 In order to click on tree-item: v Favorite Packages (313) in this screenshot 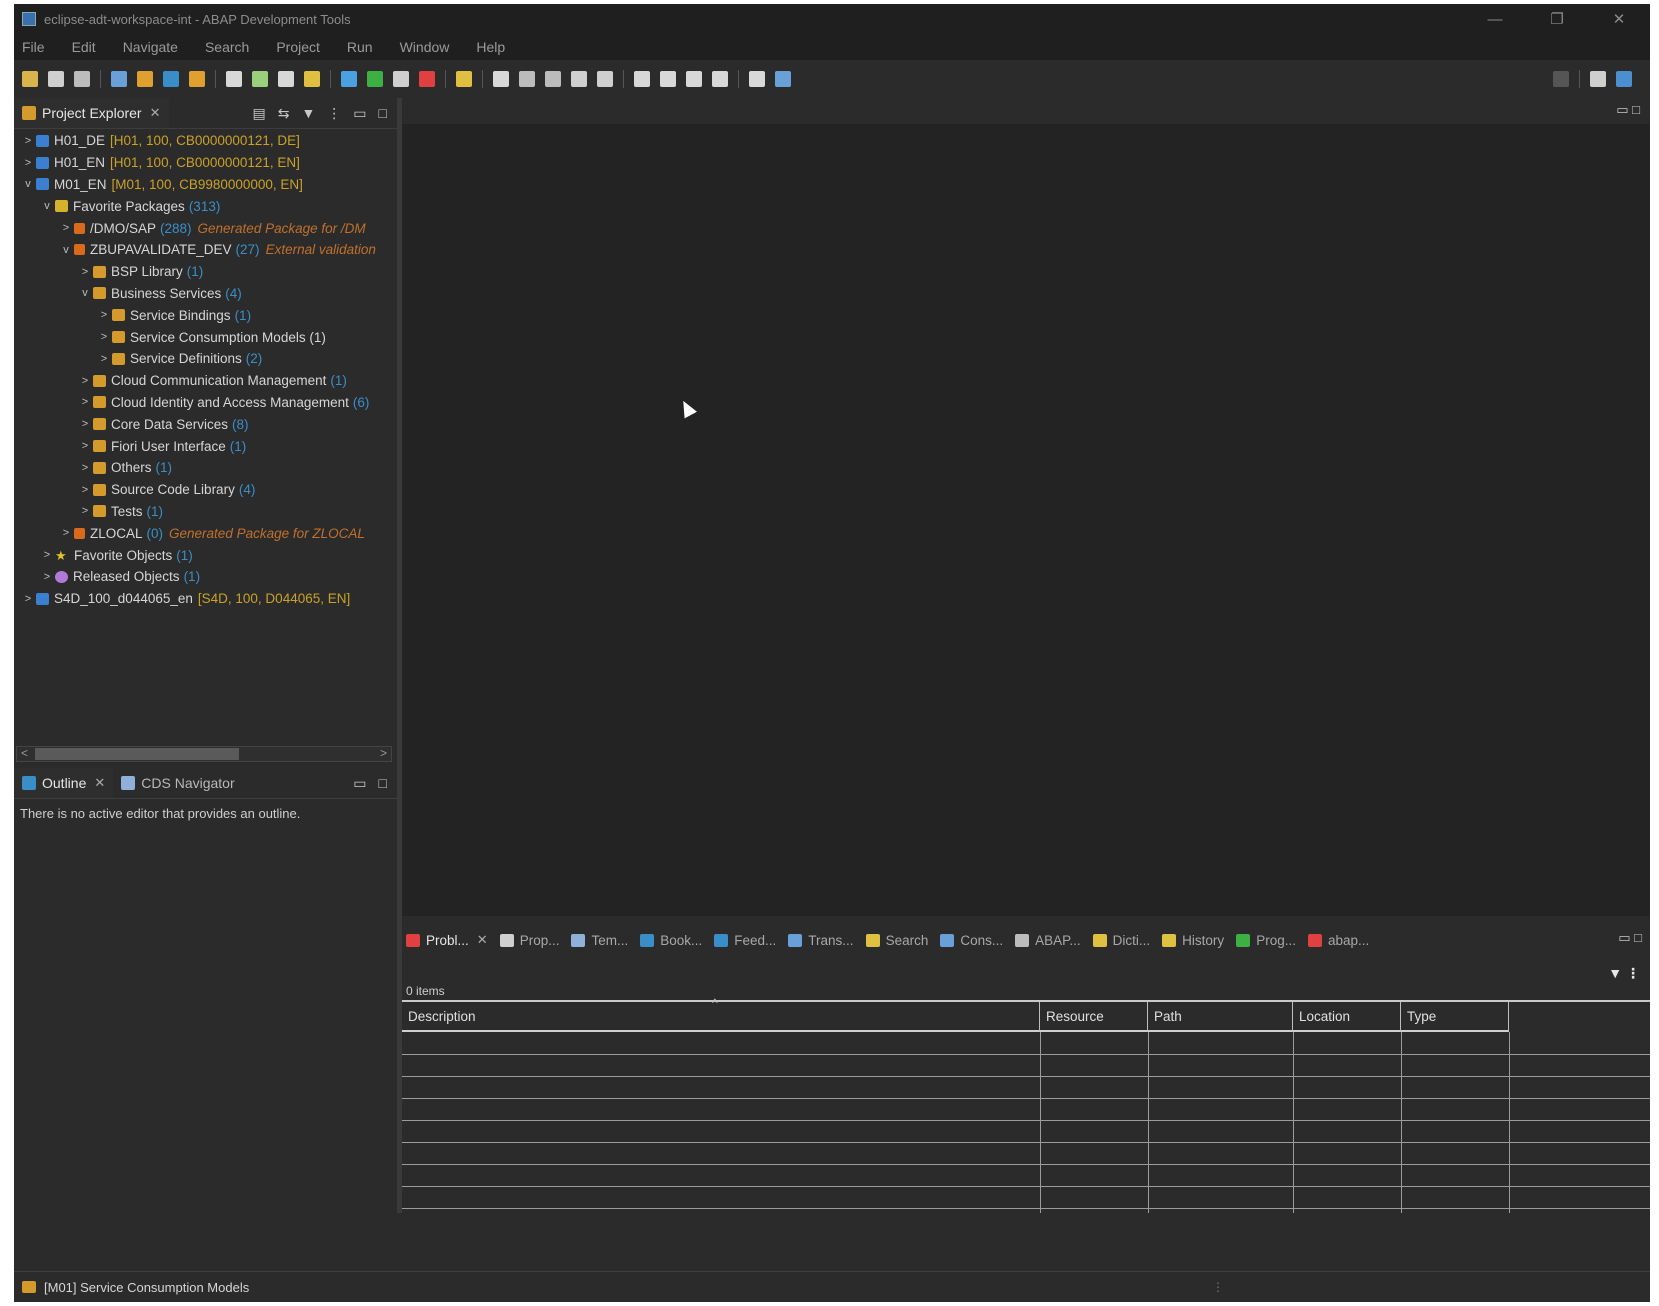, I will do `click(205, 206)`.